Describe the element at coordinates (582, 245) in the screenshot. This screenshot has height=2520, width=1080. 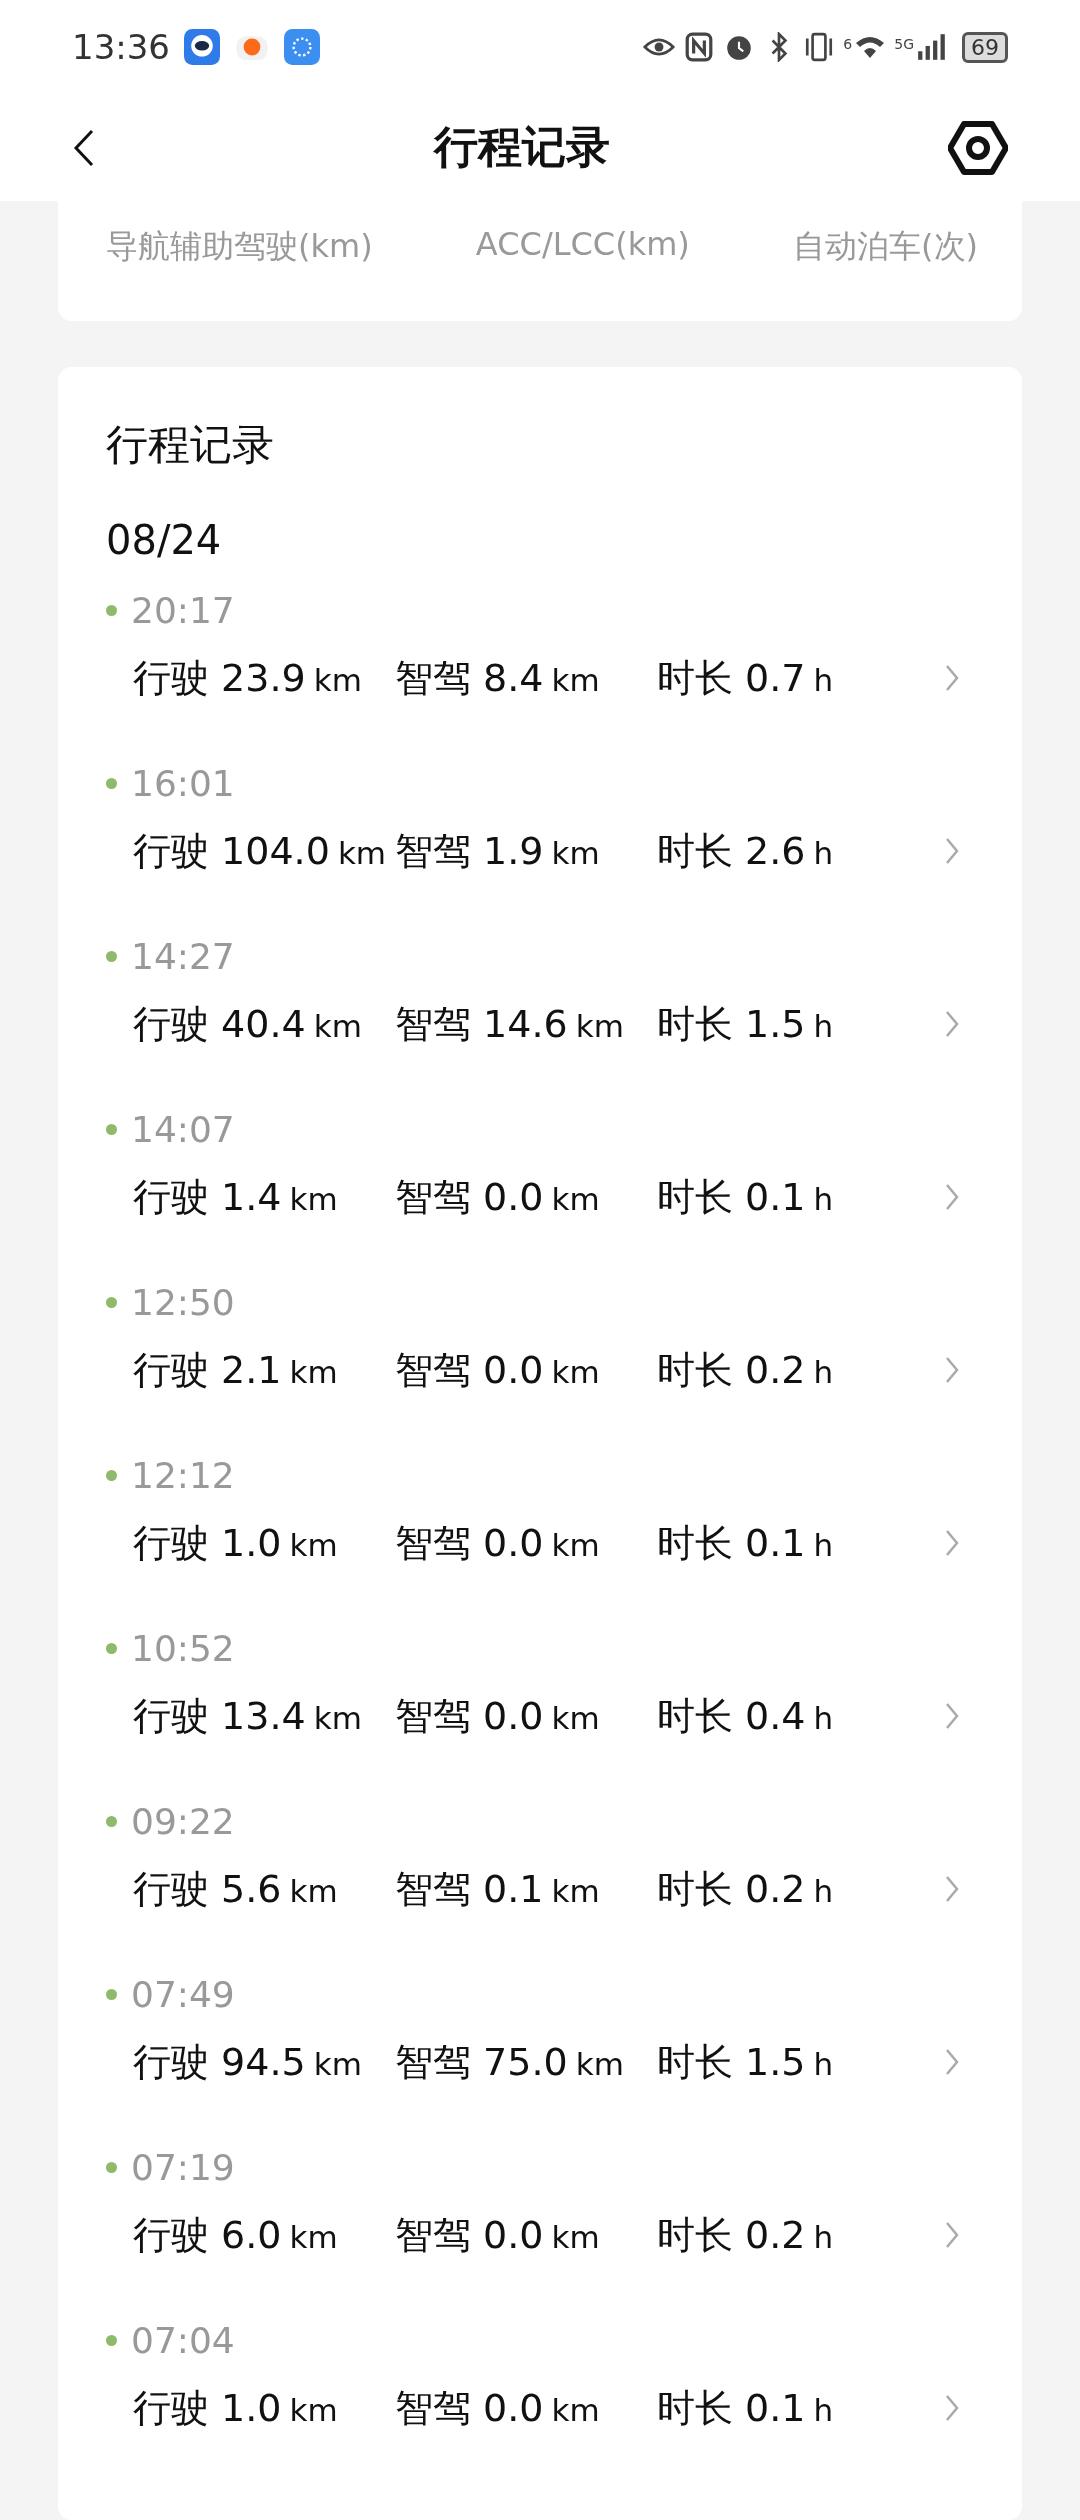
I see `stat-label: ACC/LCC(km)` at that location.